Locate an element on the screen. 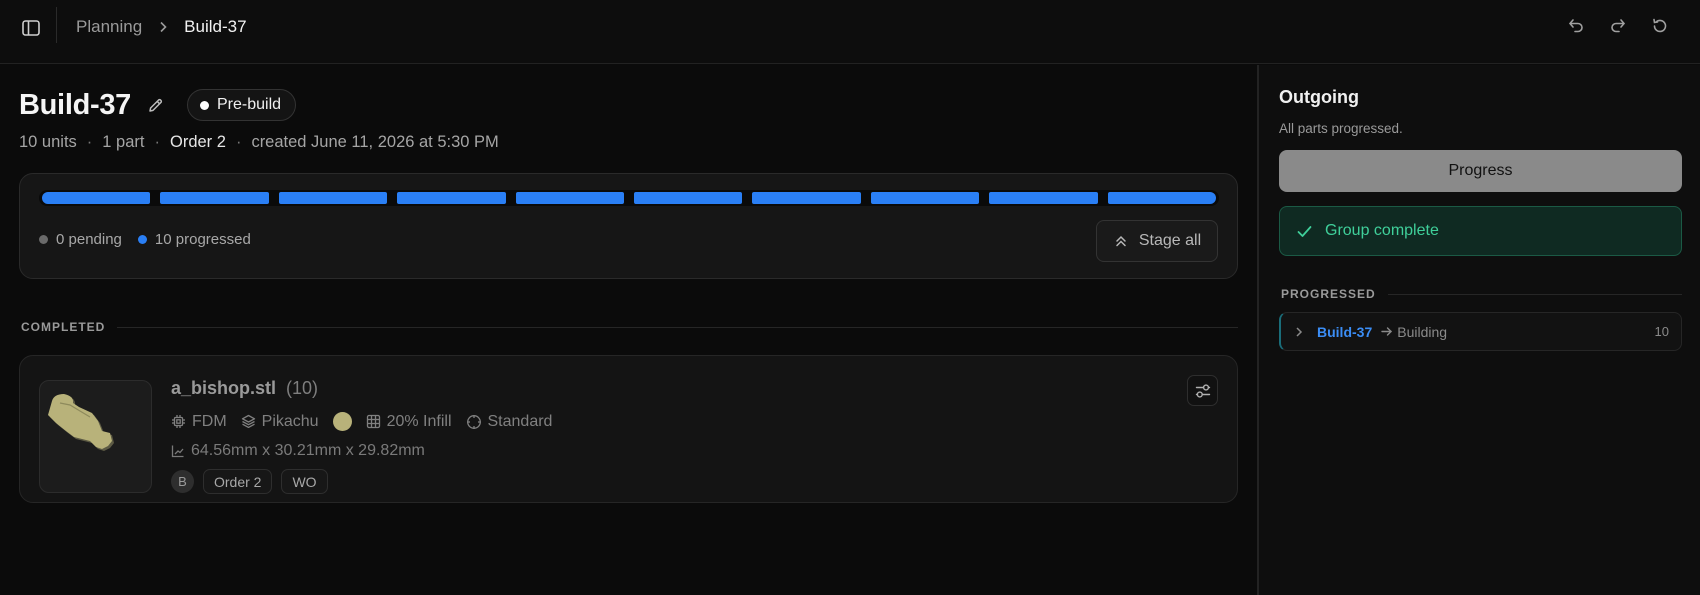 The height and width of the screenshot is (595, 1700). edit-title-button is located at coordinates (155, 105).